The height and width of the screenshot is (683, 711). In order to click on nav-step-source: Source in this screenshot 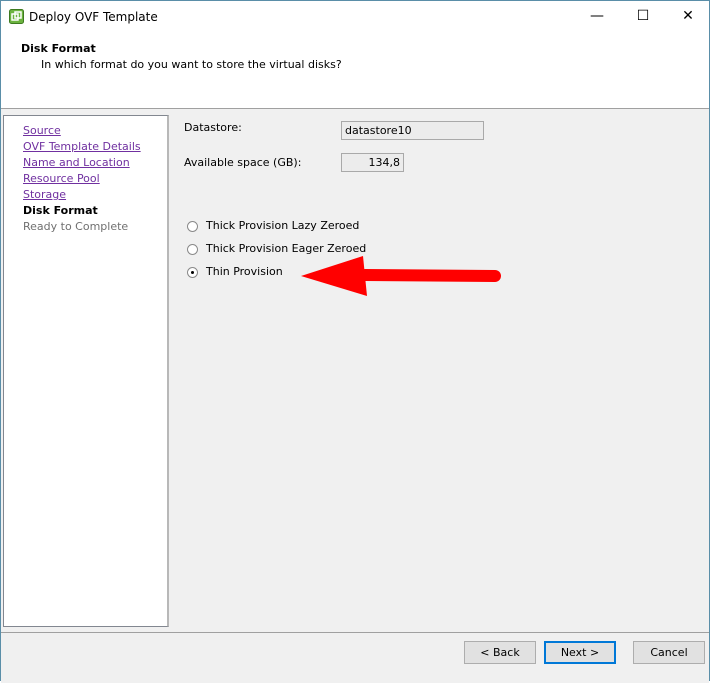, I will do `click(42, 130)`.